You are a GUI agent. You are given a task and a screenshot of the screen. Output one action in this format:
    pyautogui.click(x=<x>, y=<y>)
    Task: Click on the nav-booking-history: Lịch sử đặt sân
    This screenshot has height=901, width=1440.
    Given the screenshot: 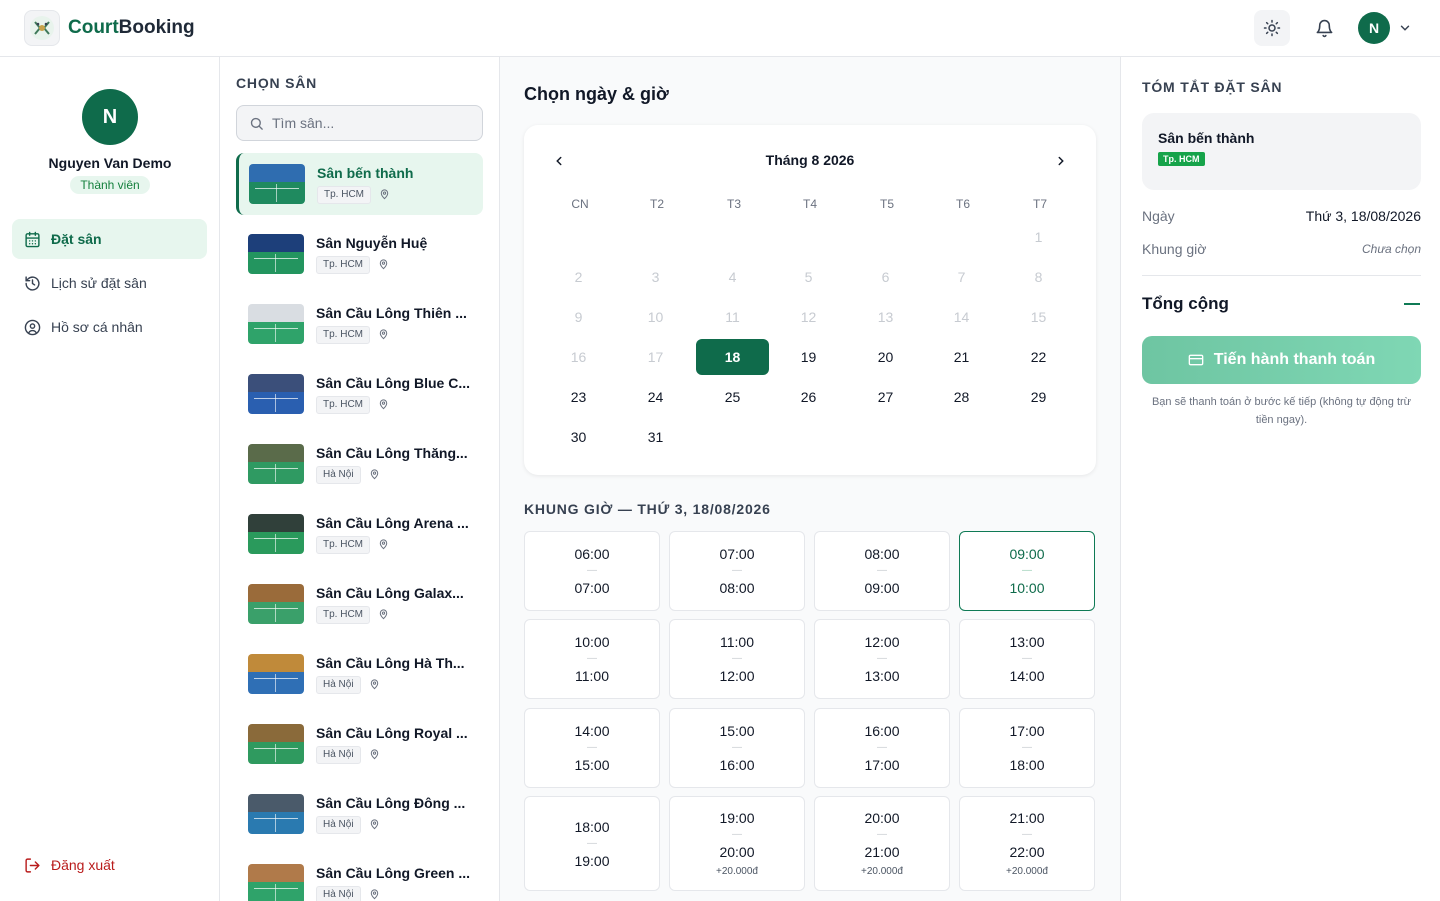 What is the action you would take?
    pyautogui.click(x=109, y=283)
    